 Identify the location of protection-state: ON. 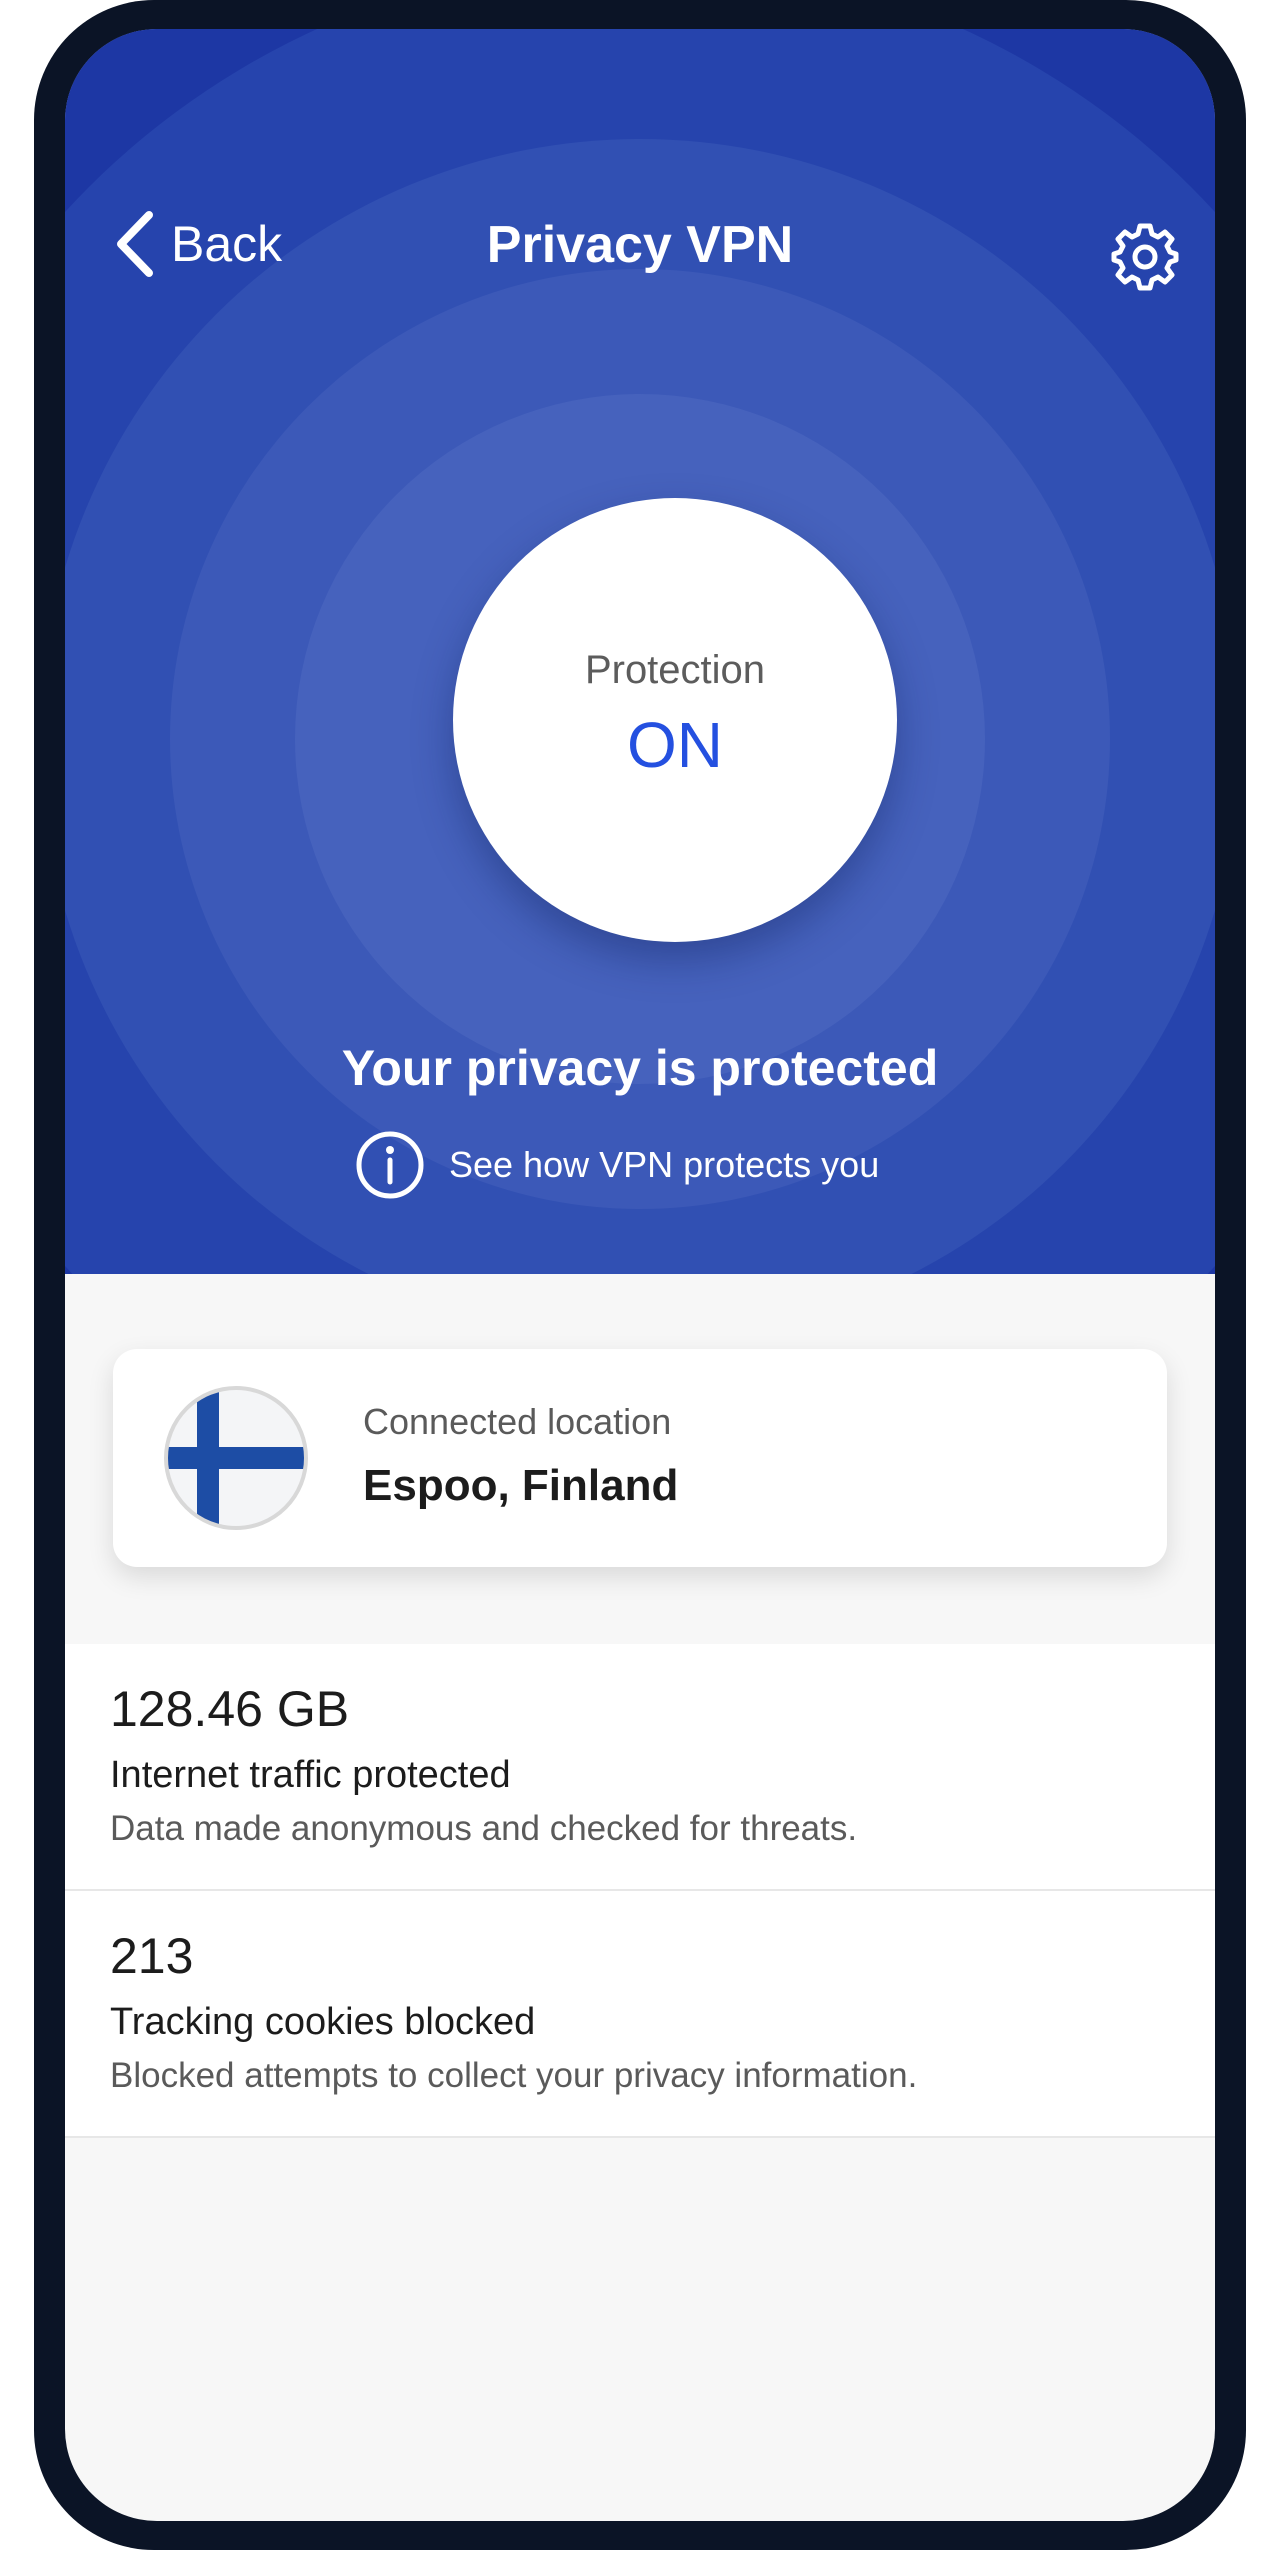
(675, 745).